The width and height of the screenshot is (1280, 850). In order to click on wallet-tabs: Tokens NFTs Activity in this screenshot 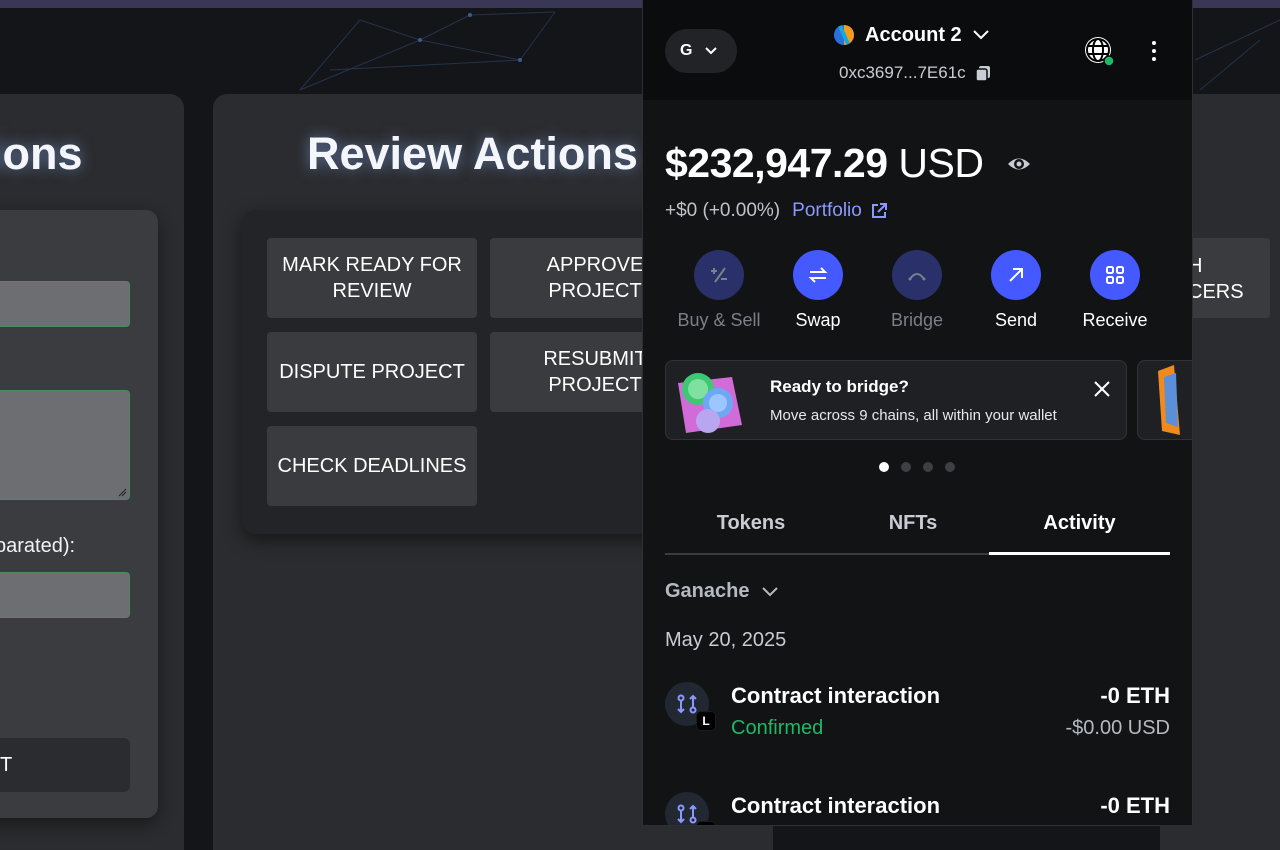, I will do `click(917, 530)`.